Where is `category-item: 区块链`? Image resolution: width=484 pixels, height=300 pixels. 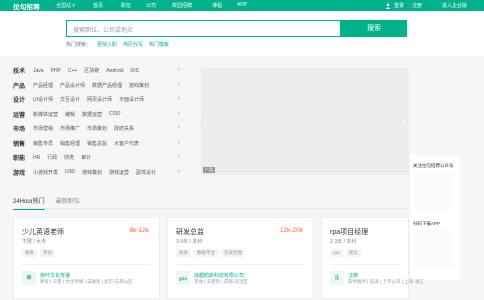 category-item: 区块链 is located at coordinates (91, 70).